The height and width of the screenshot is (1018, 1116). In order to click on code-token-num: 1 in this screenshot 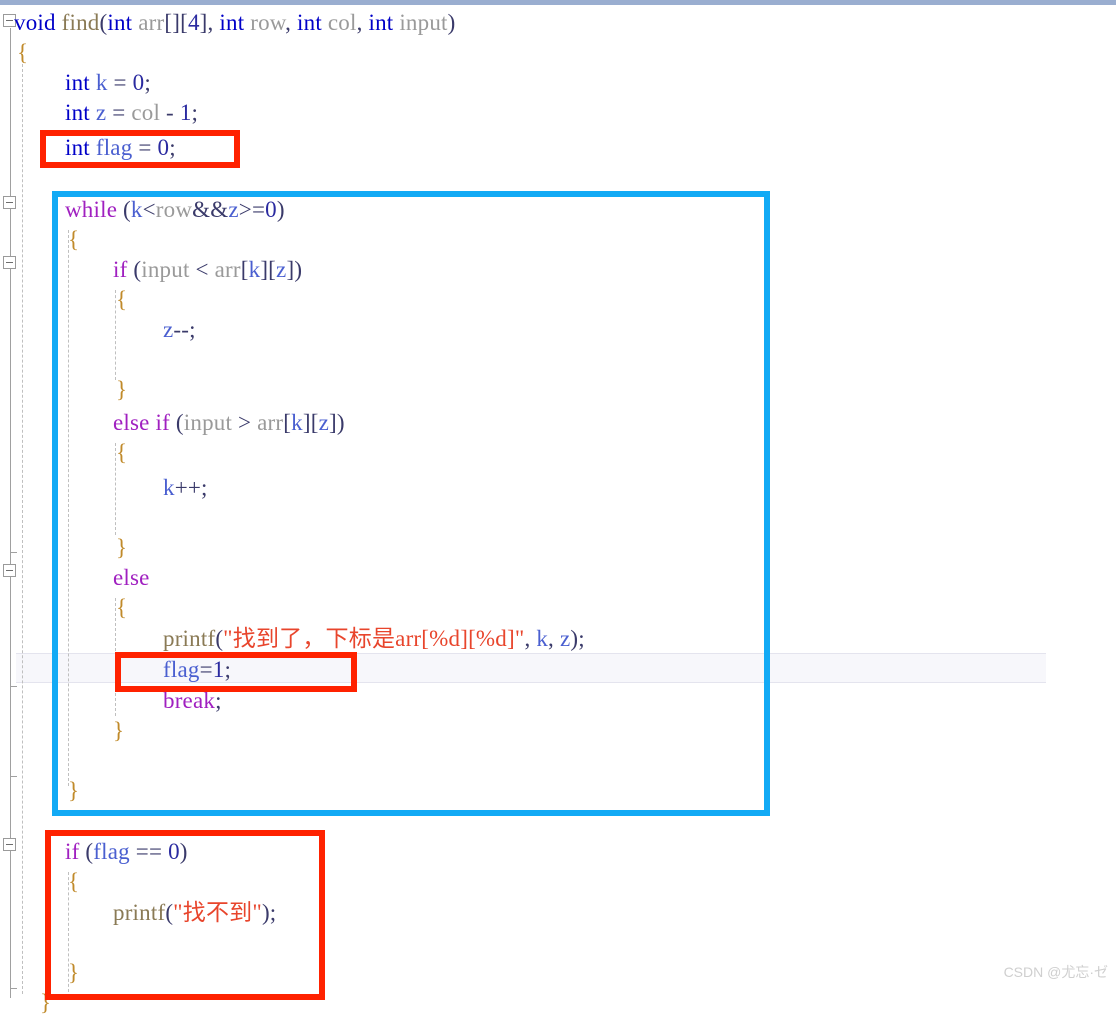, I will do `click(185, 112)`.